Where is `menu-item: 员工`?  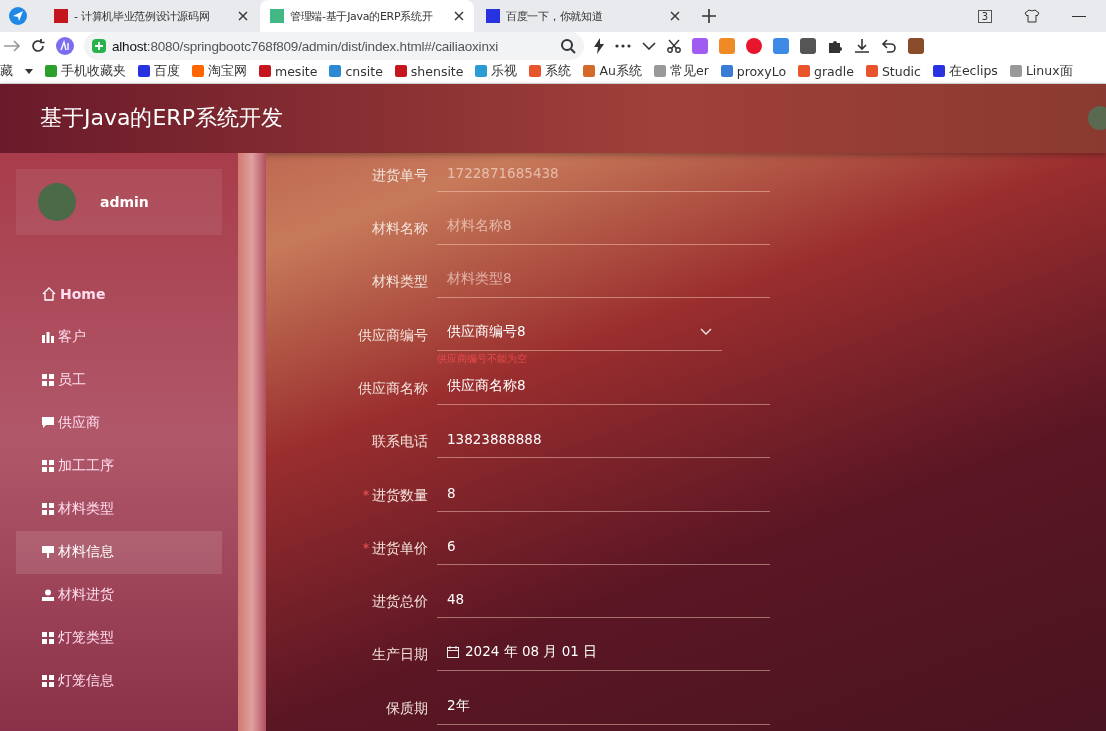
menu-item: 员工 is located at coordinates (119, 380).